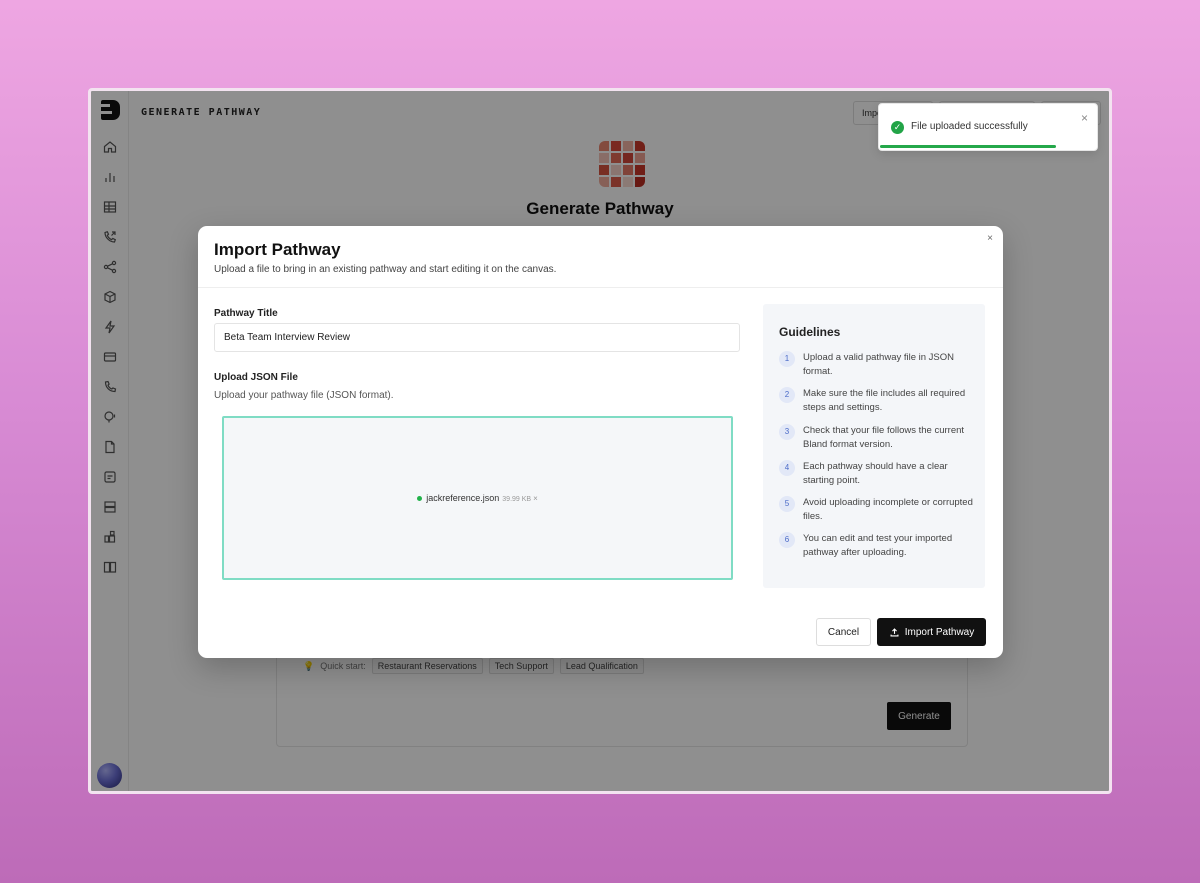  What do you see at coordinates (463, 498) in the screenshot?
I see `file-name: jackreference.json` at bounding box center [463, 498].